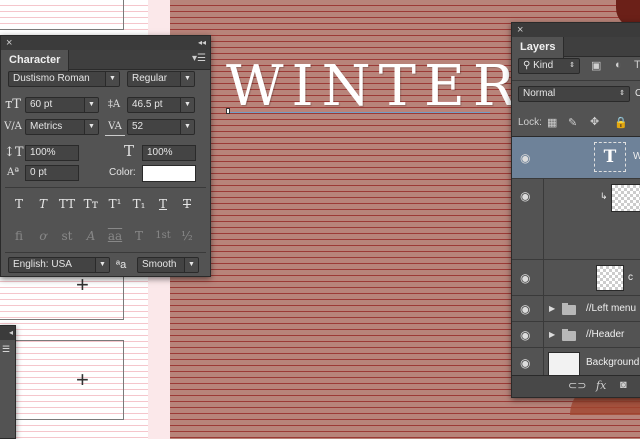 The width and height of the screenshot is (640, 439). I want to click on vertical-scale-icon: ↕T, so click(14, 152).